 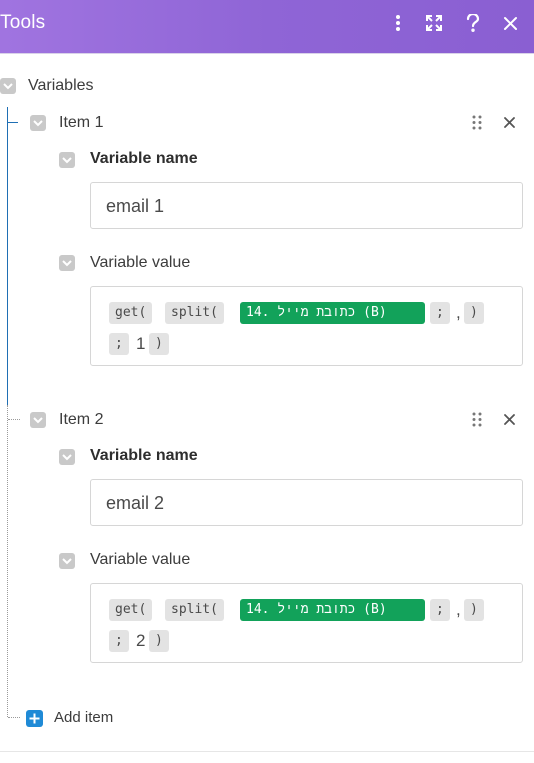 I want to click on item-2-collapse-checkbox, so click(x=38, y=420).